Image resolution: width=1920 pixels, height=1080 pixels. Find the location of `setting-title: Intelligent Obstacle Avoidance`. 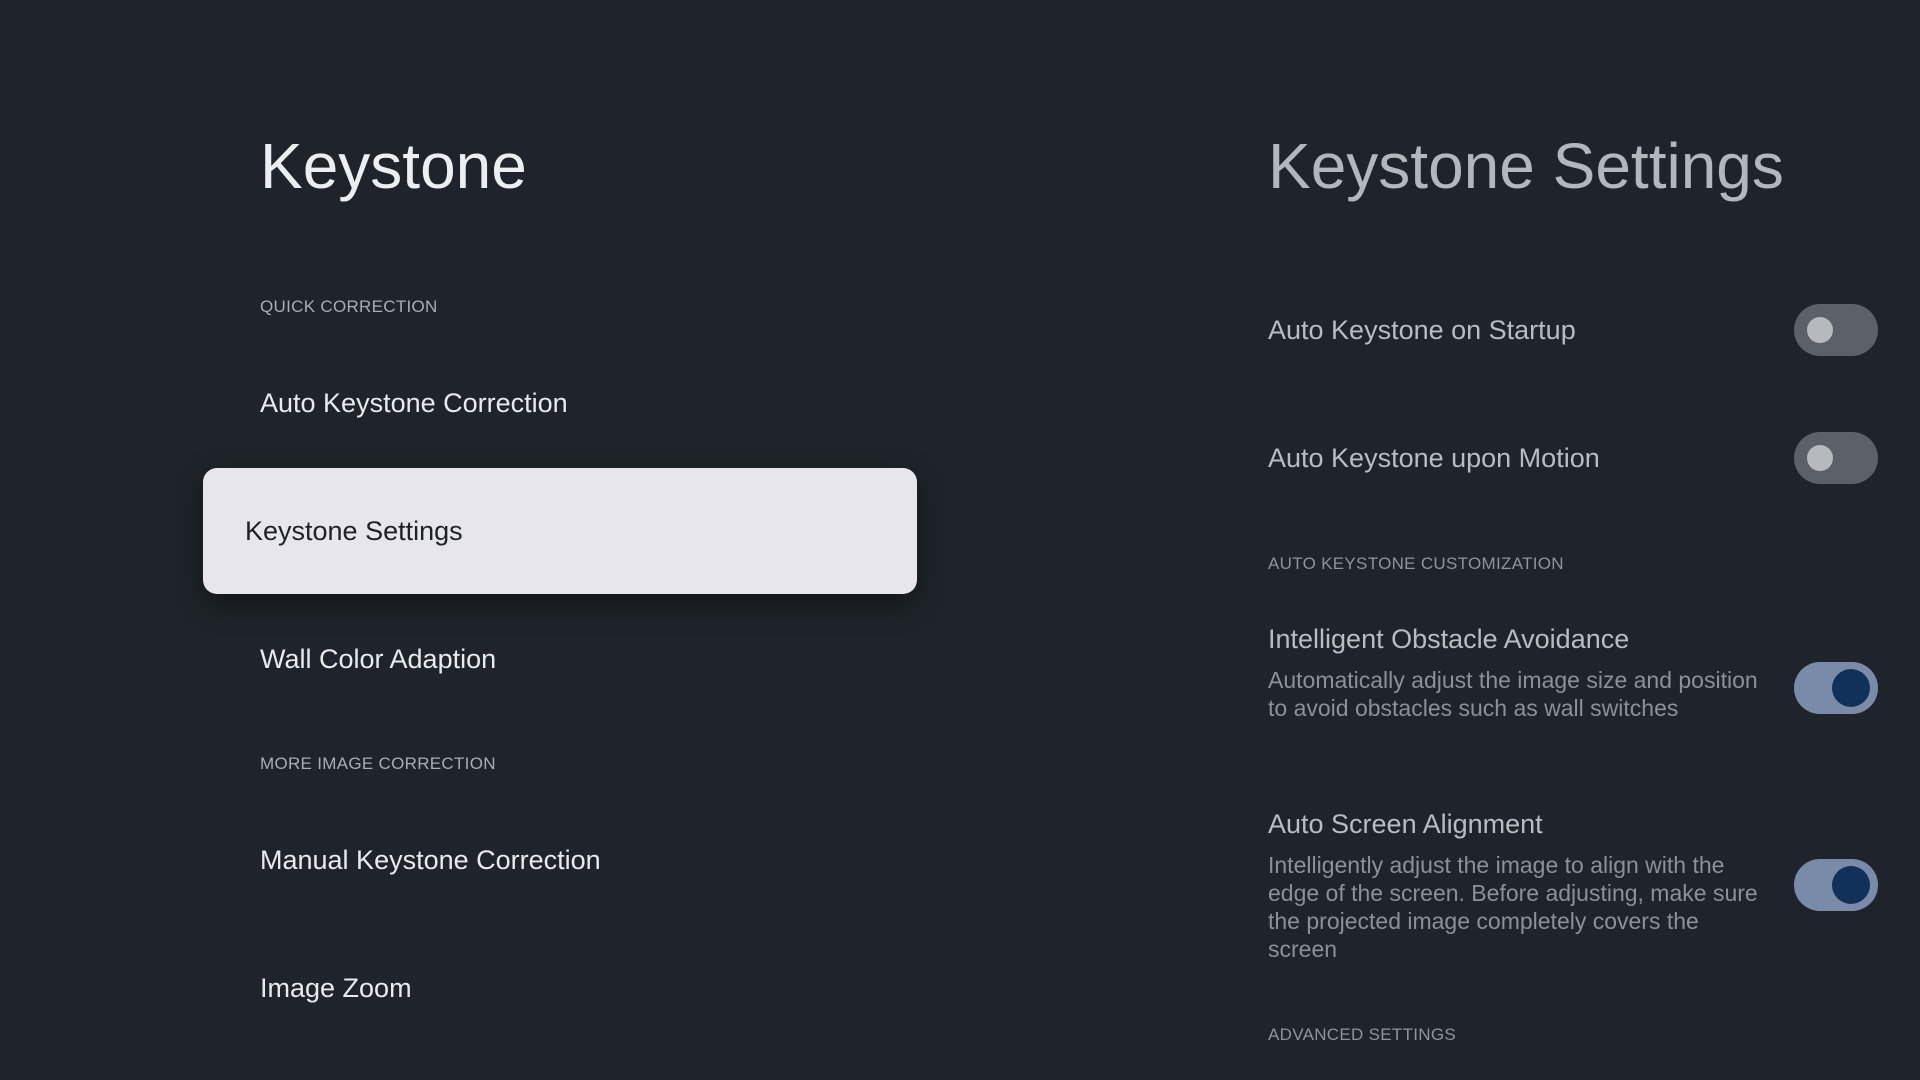

setting-title: Intelligent Obstacle Avoidance is located at coordinates (1449, 639).